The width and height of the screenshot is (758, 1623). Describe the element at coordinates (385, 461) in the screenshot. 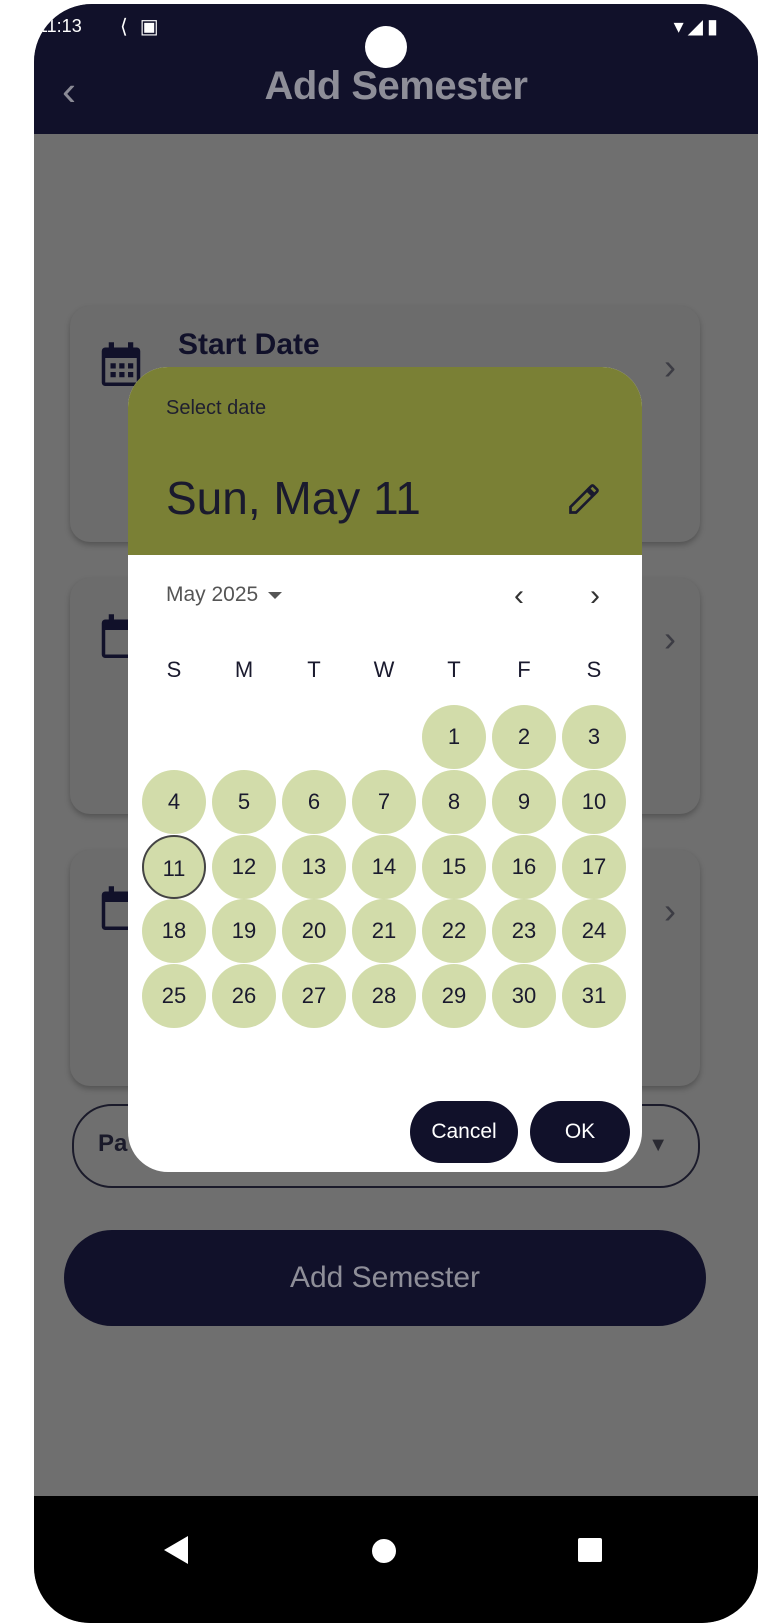

I see `date-picker-header: Select date Sun, May 11` at that location.